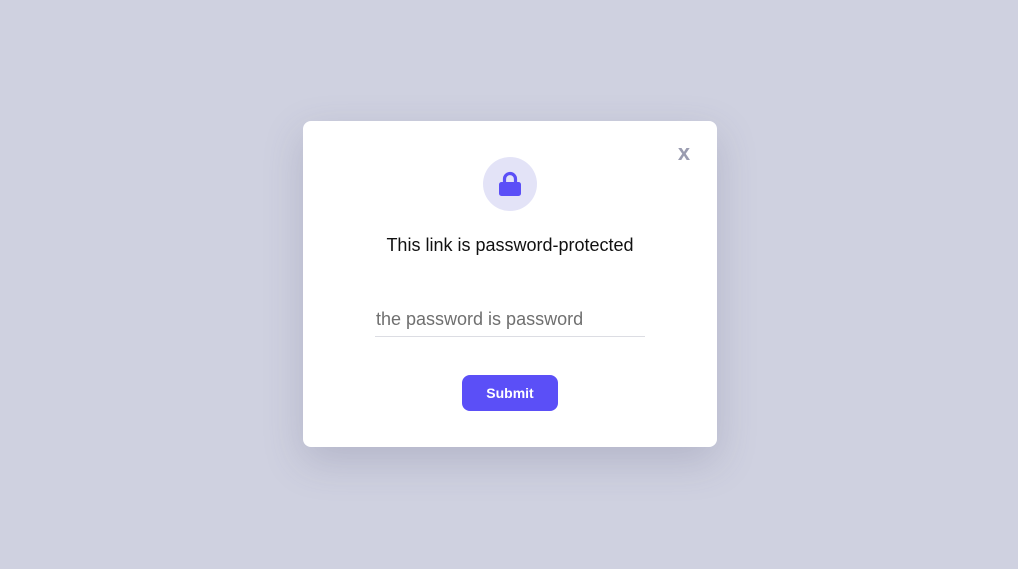 This screenshot has width=1018, height=569. I want to click on lock-icon, so click(510, 183).